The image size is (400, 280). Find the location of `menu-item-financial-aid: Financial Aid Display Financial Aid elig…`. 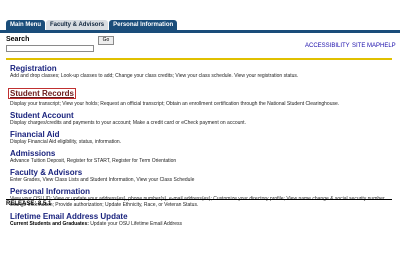

menu-item-financial-aid: Financial Aid Display Financial Aid elig… is located at coordinates (202, 137).